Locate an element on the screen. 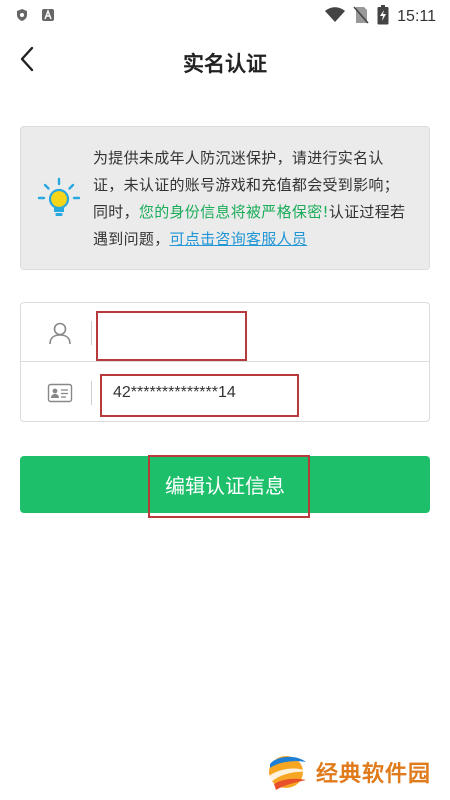  edit-verification-button: 编辑认证信息 is located at coordinates (225, 484).